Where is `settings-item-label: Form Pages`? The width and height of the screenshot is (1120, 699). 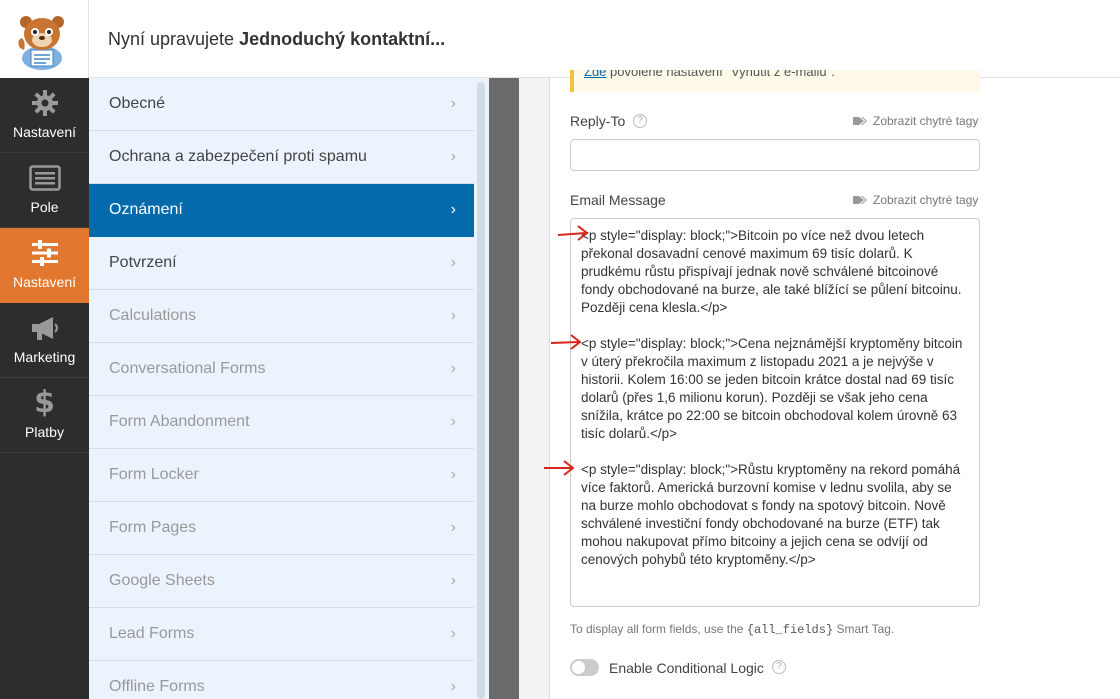
settings-item-label: Form Pages is located at coordinates (153, 527).